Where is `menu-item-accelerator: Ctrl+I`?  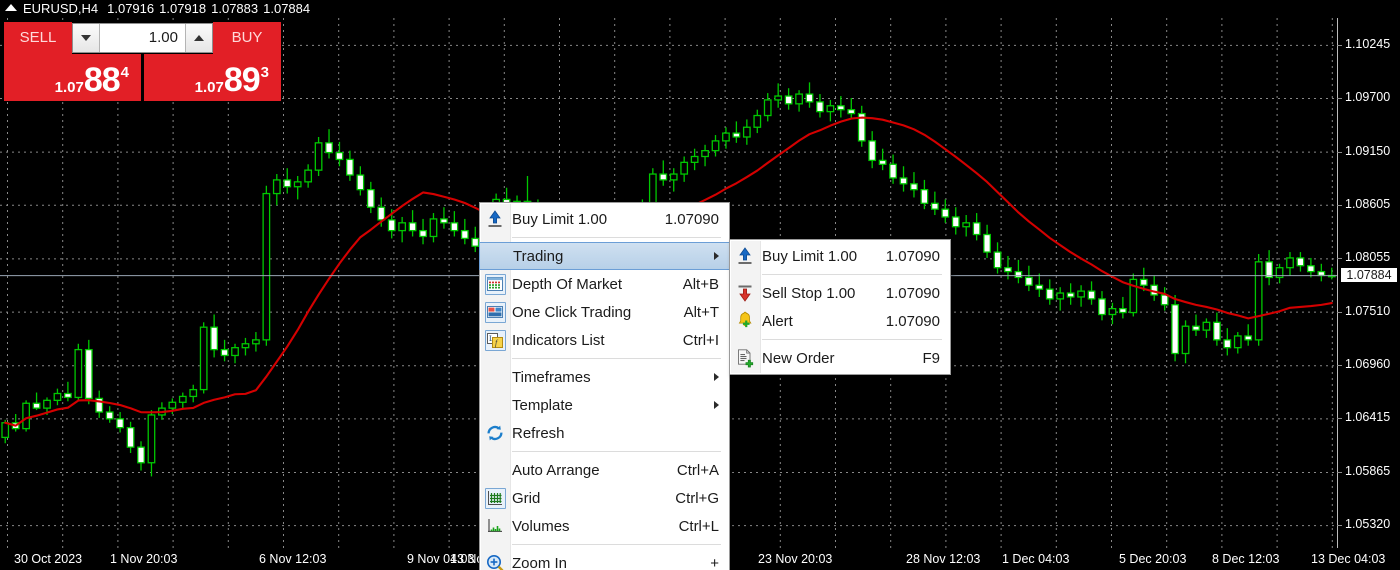 menu-item-accelerator: Ctrl+I is located at coordinates (700, 340).